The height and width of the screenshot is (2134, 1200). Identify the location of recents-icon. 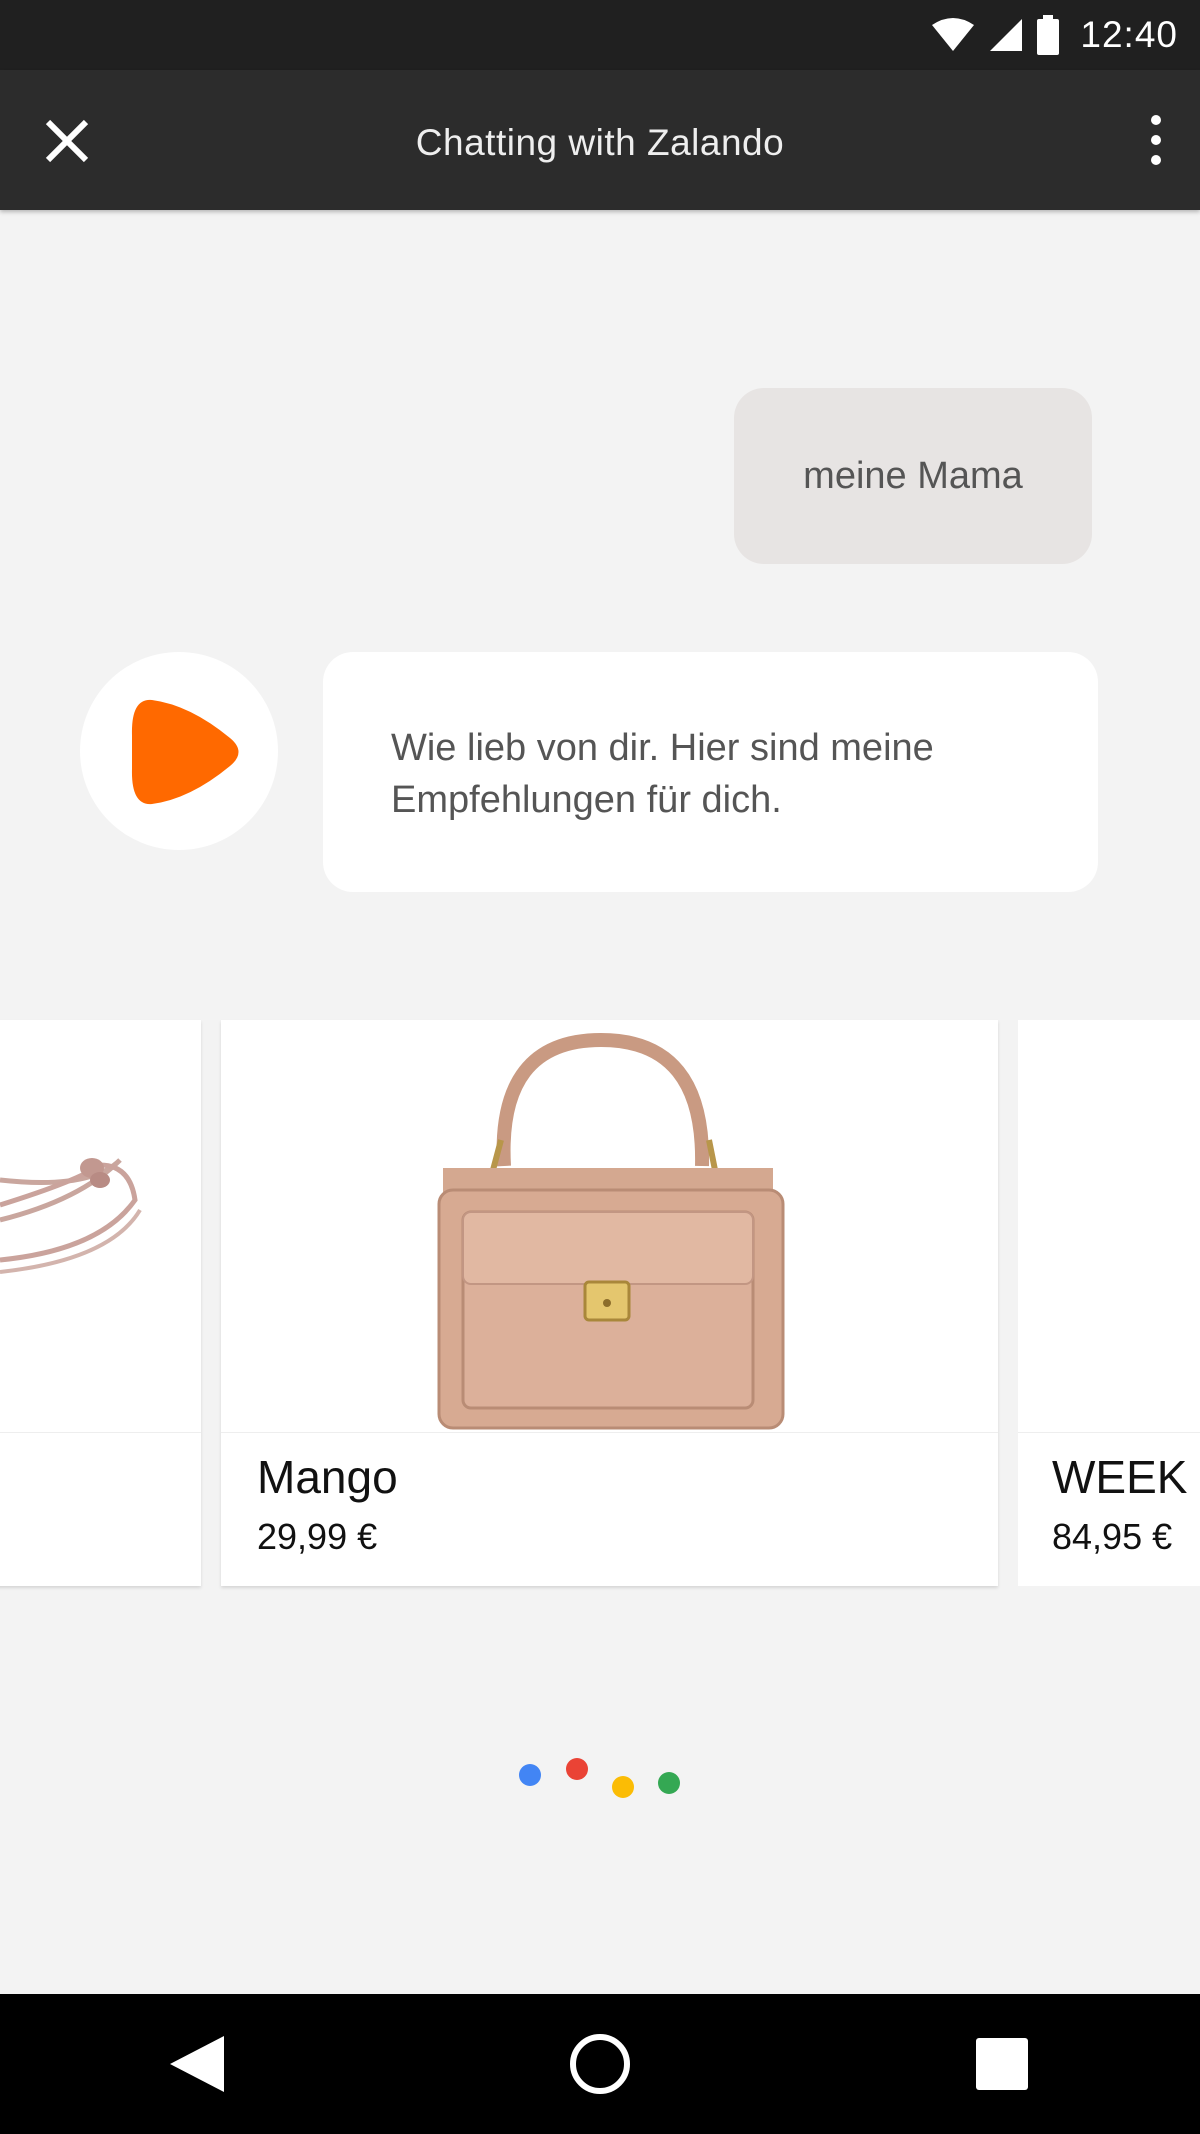
(1002, 2064).